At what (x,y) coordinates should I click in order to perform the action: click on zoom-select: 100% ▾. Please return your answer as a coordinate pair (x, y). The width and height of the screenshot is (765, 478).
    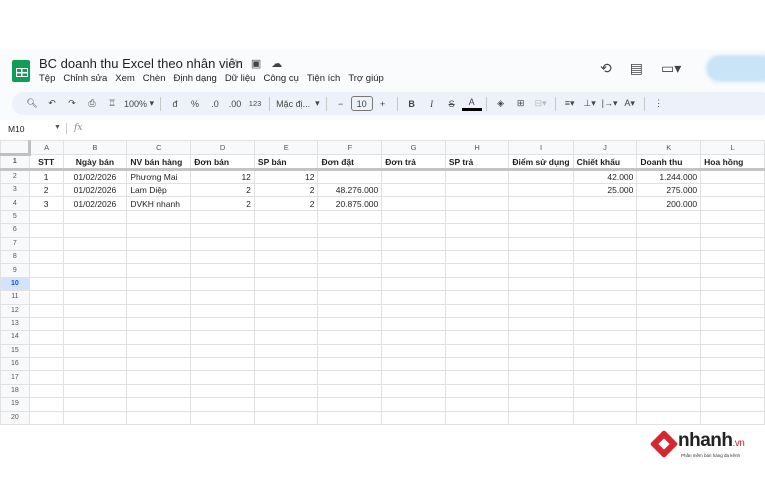
    Looking at the image, I should click on (139, 104).